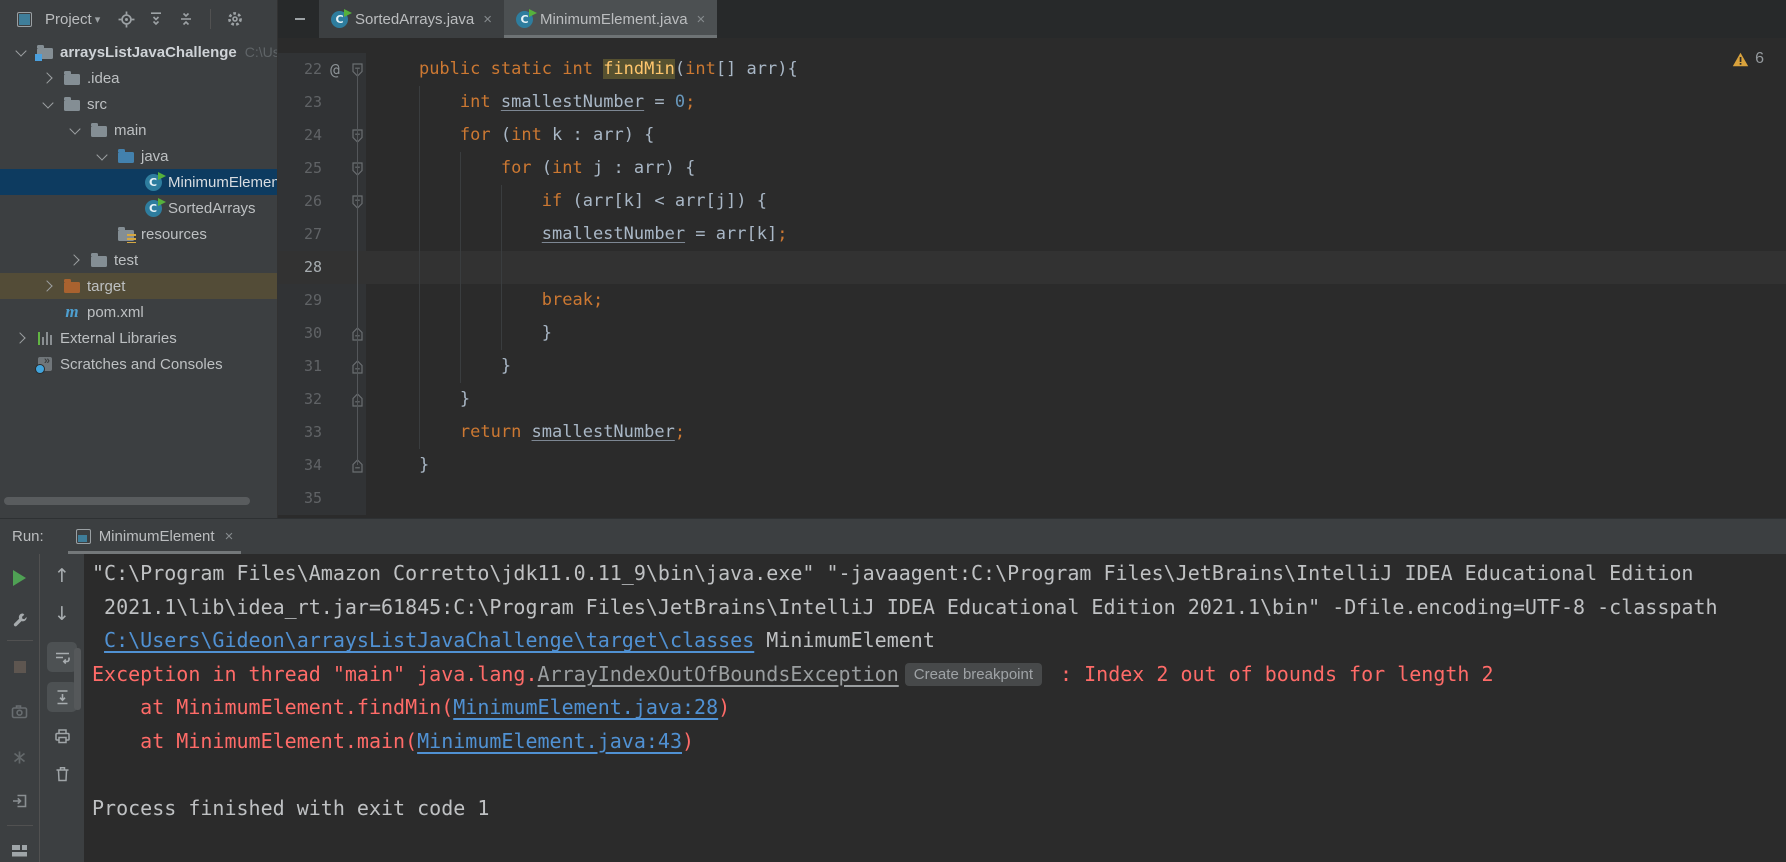  Describe the element at coordinates (62, 614) in the screenshot. I see `down-button: ↓` at that location.